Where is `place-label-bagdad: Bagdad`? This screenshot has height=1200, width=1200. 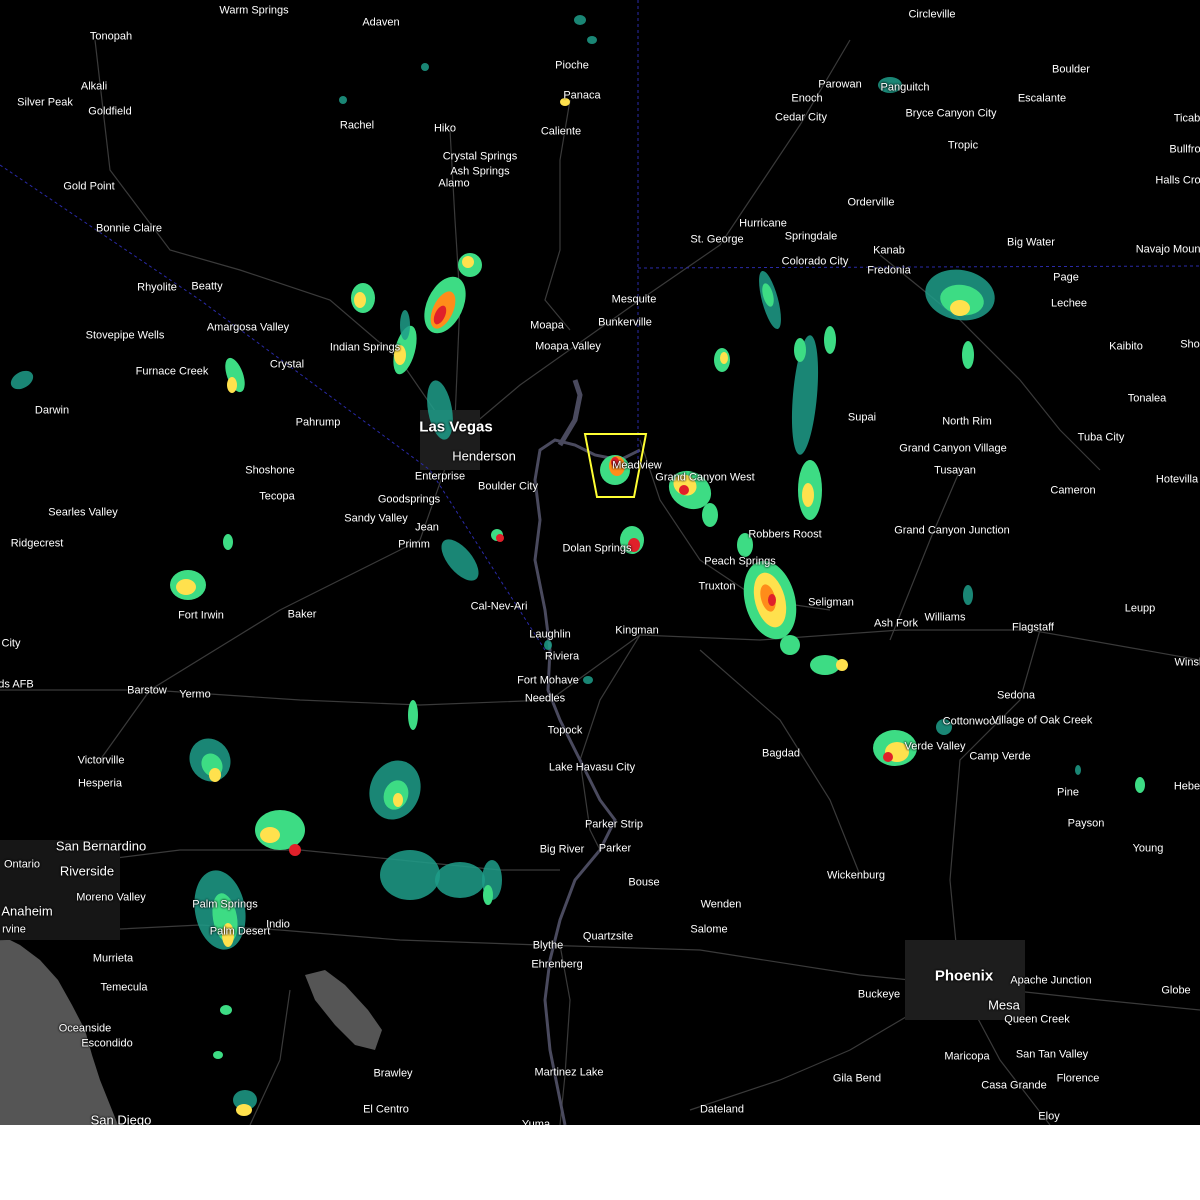 place-label-bagdad: Bagdad is located at coordinates (781, 753).